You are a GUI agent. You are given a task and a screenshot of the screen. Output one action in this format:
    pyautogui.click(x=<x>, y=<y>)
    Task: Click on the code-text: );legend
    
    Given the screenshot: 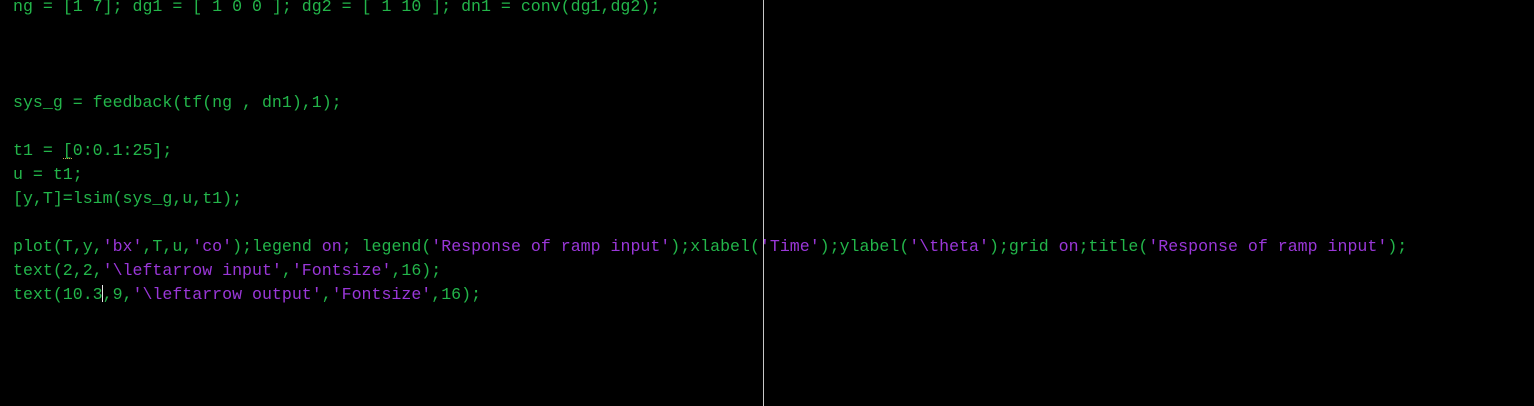 What is the action you would take?
    pyautogui.click(x=277, y=246)
    